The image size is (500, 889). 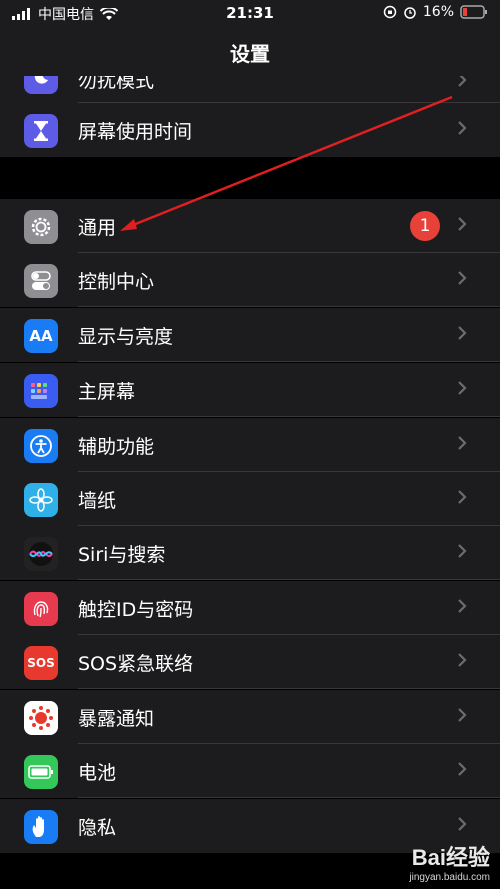 I want to click on status-bar: 中国电信 21:31 16%, so click(x=250, y=13).